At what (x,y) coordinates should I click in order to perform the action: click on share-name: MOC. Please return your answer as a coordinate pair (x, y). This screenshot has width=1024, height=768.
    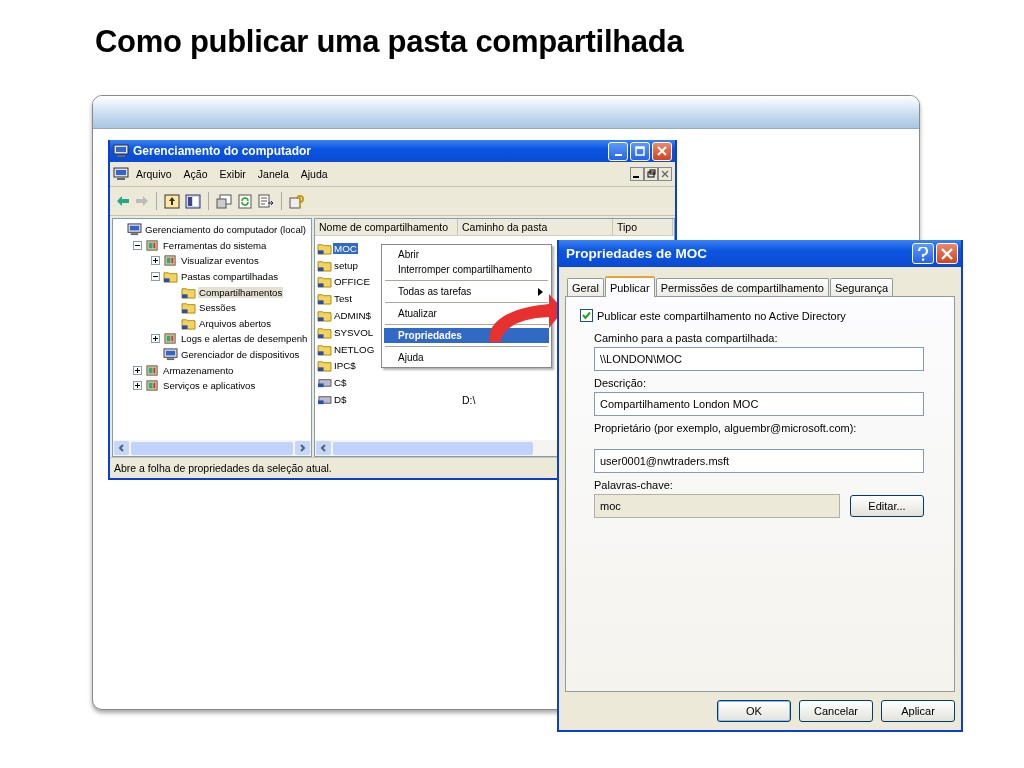
    Looking at the image, I should click on (345, 248).